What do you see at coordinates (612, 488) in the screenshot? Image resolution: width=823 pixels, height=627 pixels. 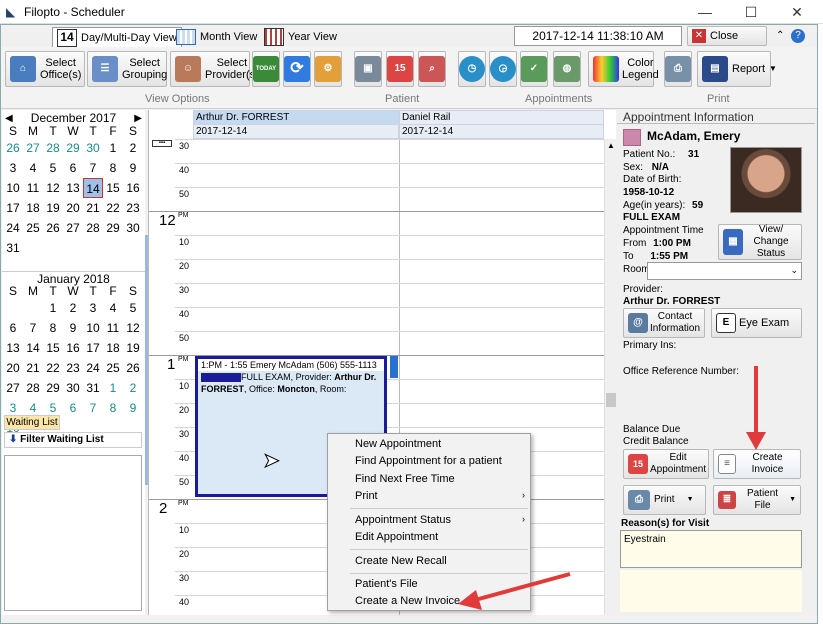 I see `annotation-arrows` at bounding box center [612, 488].